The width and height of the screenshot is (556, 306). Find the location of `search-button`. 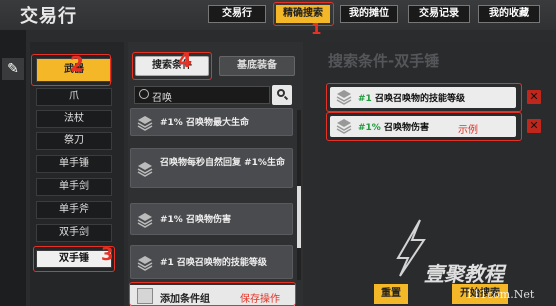

search-button is located at coordinates (282, 95).